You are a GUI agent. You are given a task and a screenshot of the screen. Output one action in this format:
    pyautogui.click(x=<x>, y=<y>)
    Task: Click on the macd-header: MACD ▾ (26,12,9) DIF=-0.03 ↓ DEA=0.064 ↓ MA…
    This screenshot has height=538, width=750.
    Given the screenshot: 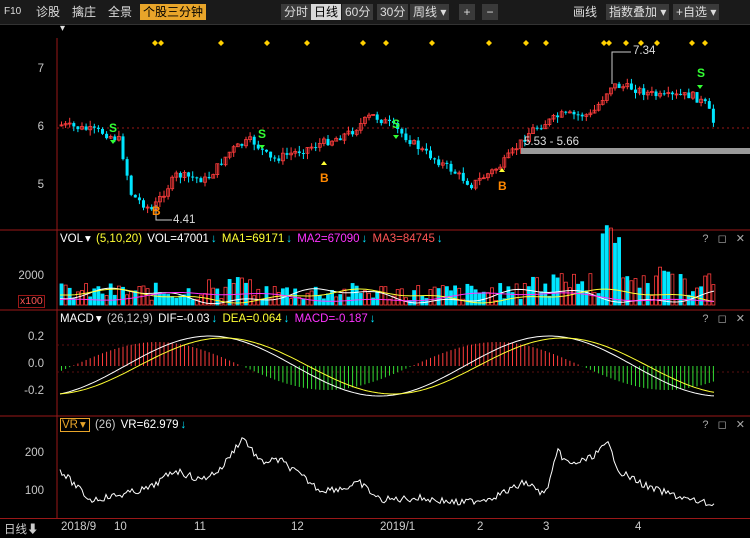 What is the action you would take?
    pyautogui.click(x=219, y=319)
    